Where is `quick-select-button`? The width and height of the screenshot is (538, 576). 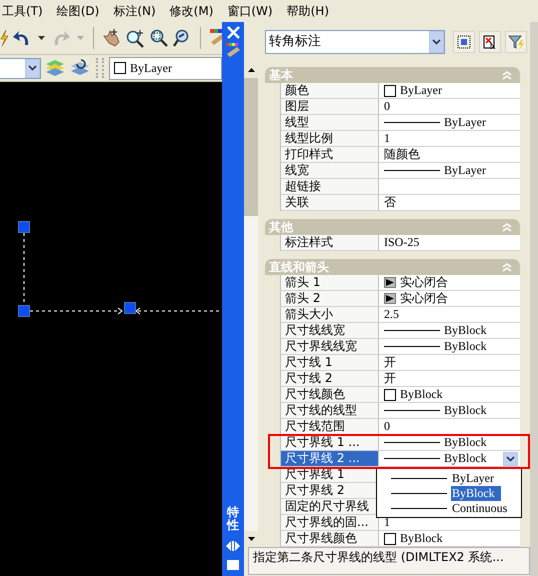 quick-select-button is located at coordinates (516, 42).